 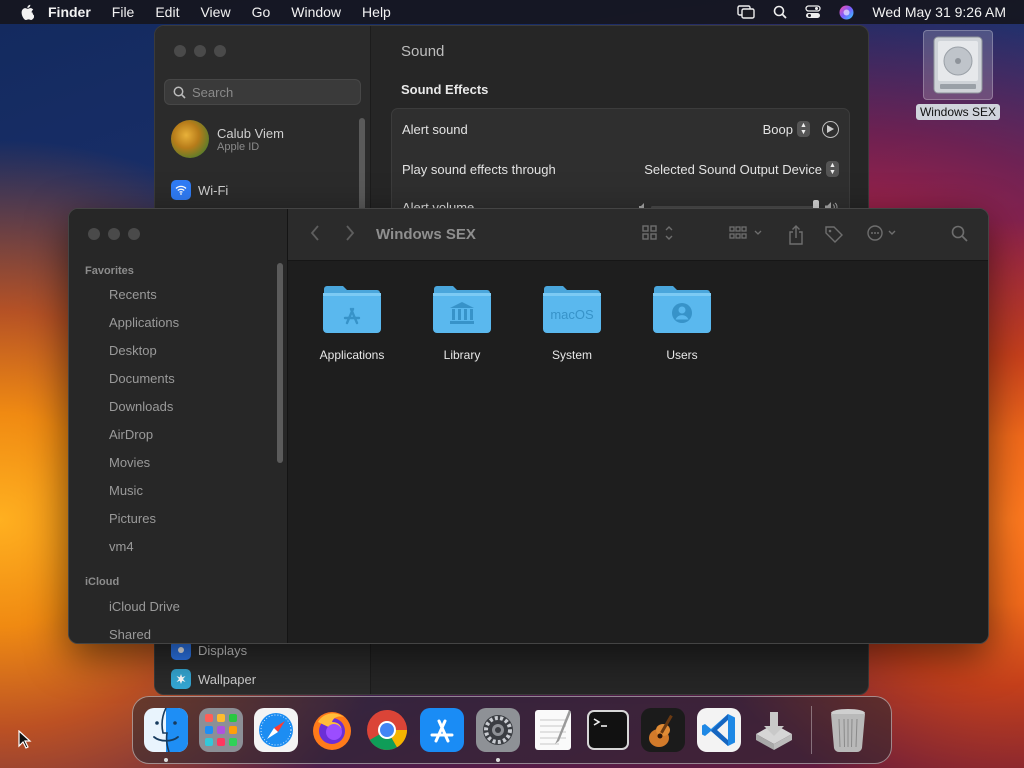 What do you see at coordinates (658, 233) in the screenshot?
I see `view-mode-button` at bounding box center [658, 233].